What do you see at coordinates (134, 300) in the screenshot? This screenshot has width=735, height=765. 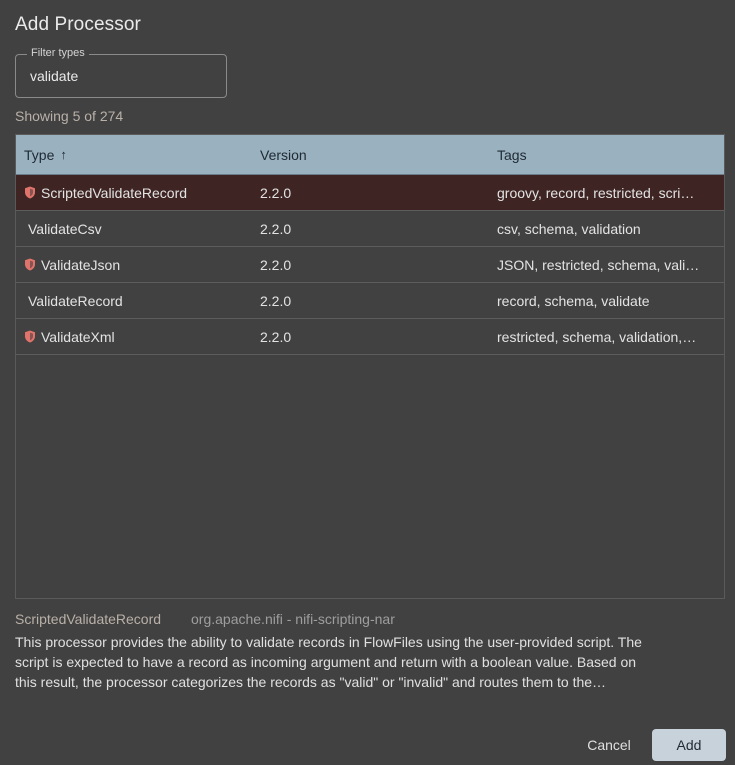 I see `cell-type: ValidateRecord` at bounding box center [134, 300].